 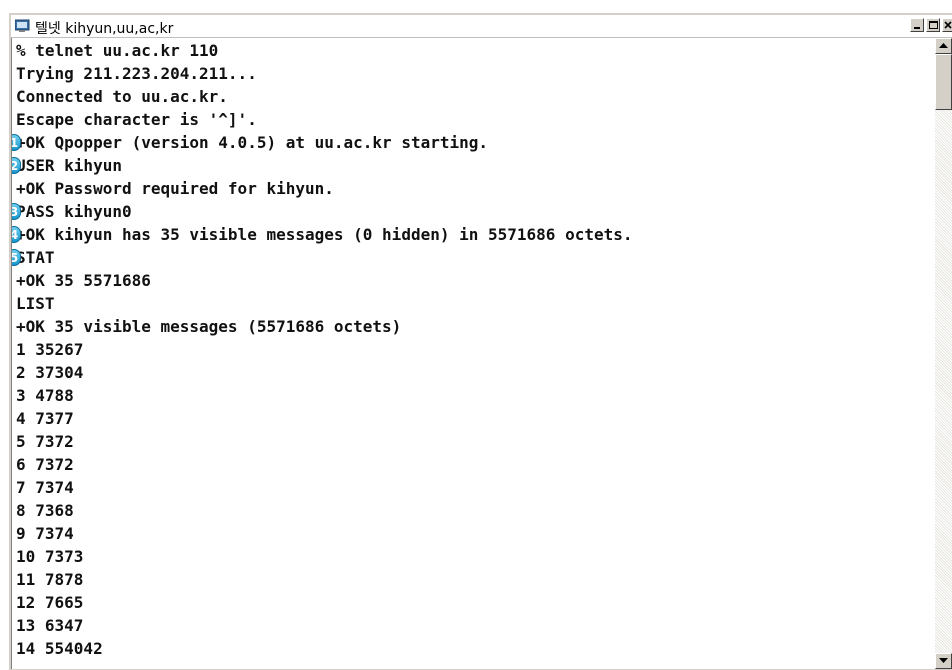 I want to click on terminal-line: 9 7374, so click(x=45, y=533).